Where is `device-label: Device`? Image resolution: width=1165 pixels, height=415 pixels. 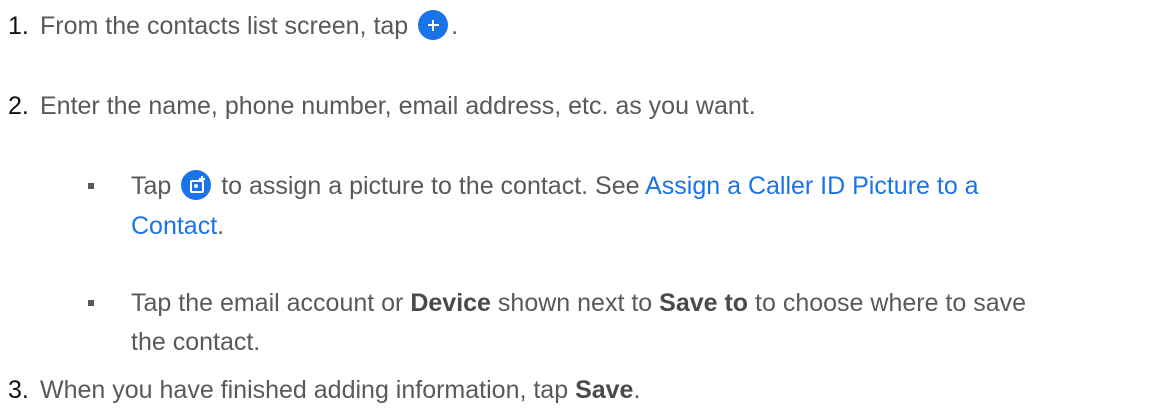 device-label: Device is located at coordinates (450, 303).